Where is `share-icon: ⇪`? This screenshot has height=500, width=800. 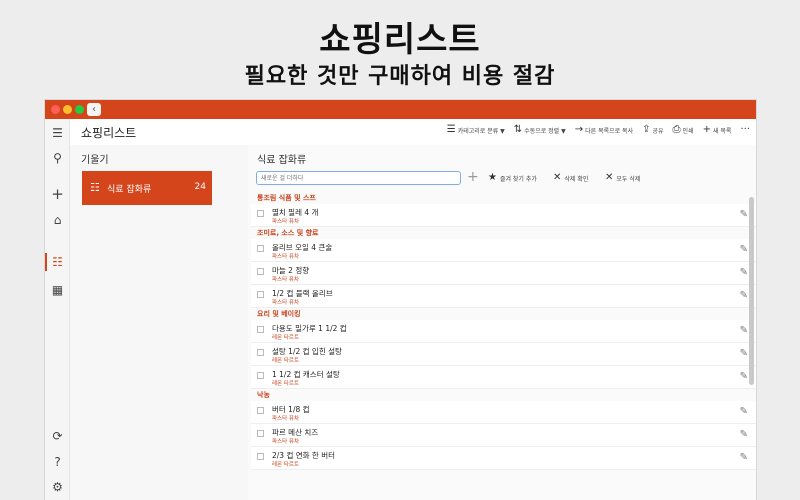
share-icon: ⇪ is located at coordinates (646, 129).